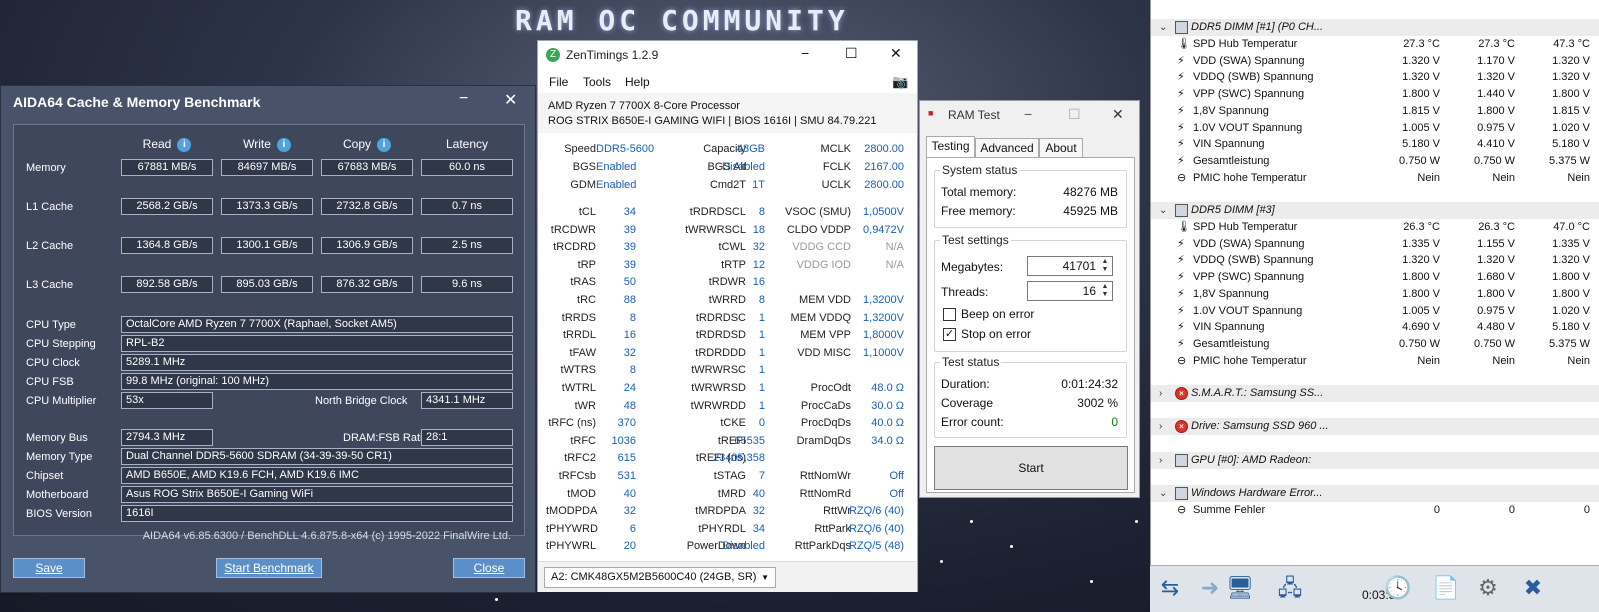  I want to click on monitor-icon: 🖥, so click(1240, 588).